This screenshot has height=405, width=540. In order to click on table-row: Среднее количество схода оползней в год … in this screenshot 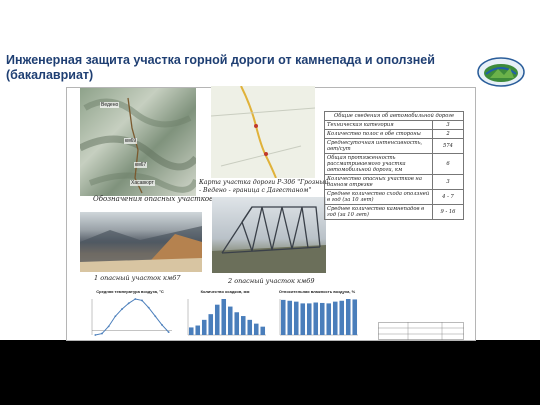, I will do `click(394, 197)`.